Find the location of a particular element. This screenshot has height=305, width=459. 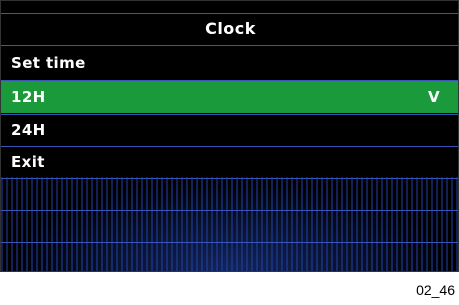

screen-title: Clock is located at coordinates (230, 28).